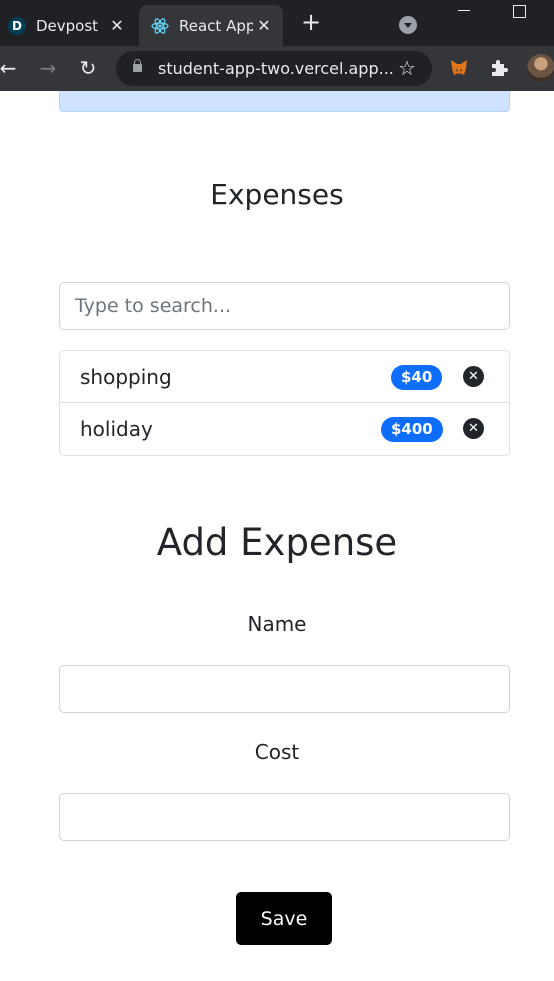 This screenshot has width=554, height=981. I want to click on expense-list: shopping $40 ✕ holiday $400 ✕, so click(284, 403).